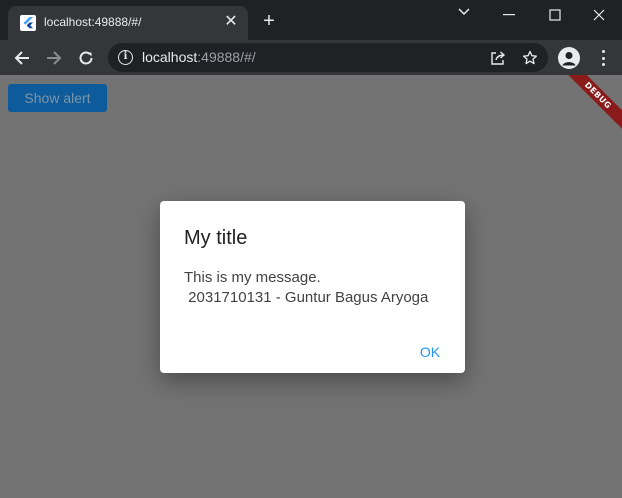  Describe the element at coordinates (86, 58) in the screenshot. I see `reload-icon` at that location.